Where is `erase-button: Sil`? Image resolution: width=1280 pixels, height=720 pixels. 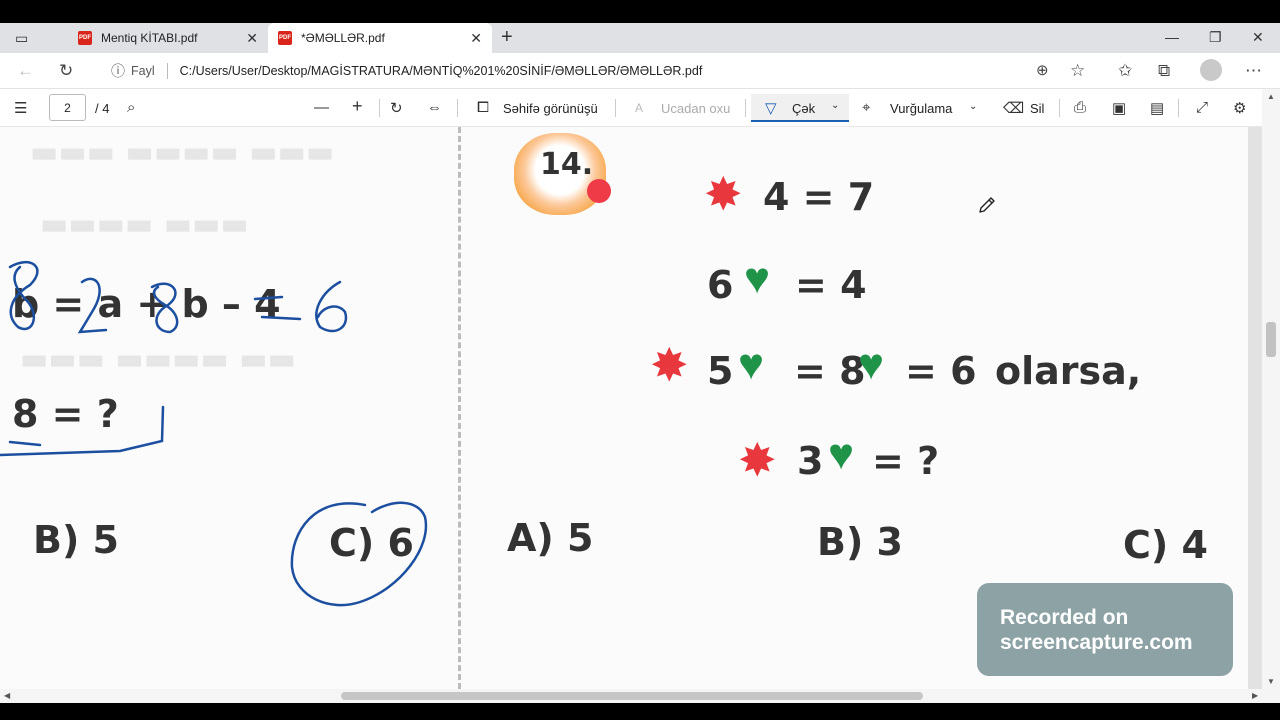 erase-button: Sil is located at coordinates (1037, 108).